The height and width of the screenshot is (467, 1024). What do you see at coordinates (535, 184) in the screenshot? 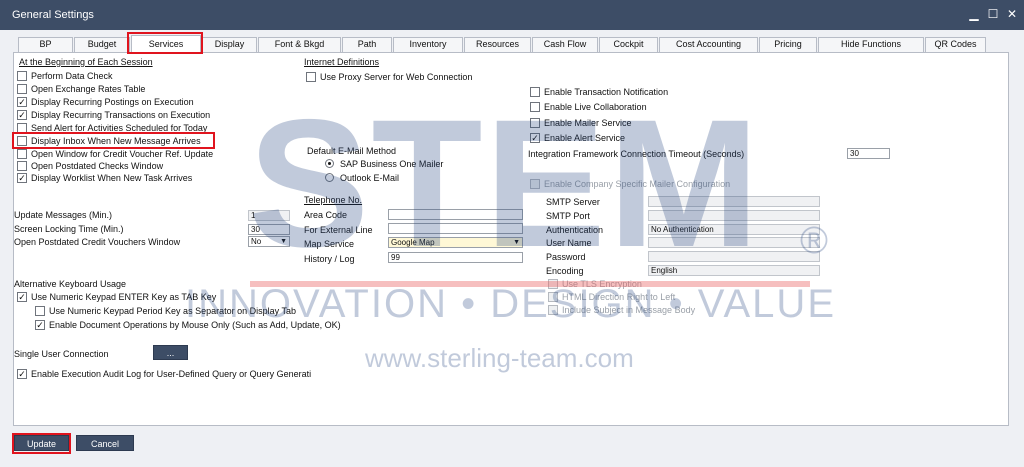
I see `company-mailer-checkbox` at bounding box center [535, 184].